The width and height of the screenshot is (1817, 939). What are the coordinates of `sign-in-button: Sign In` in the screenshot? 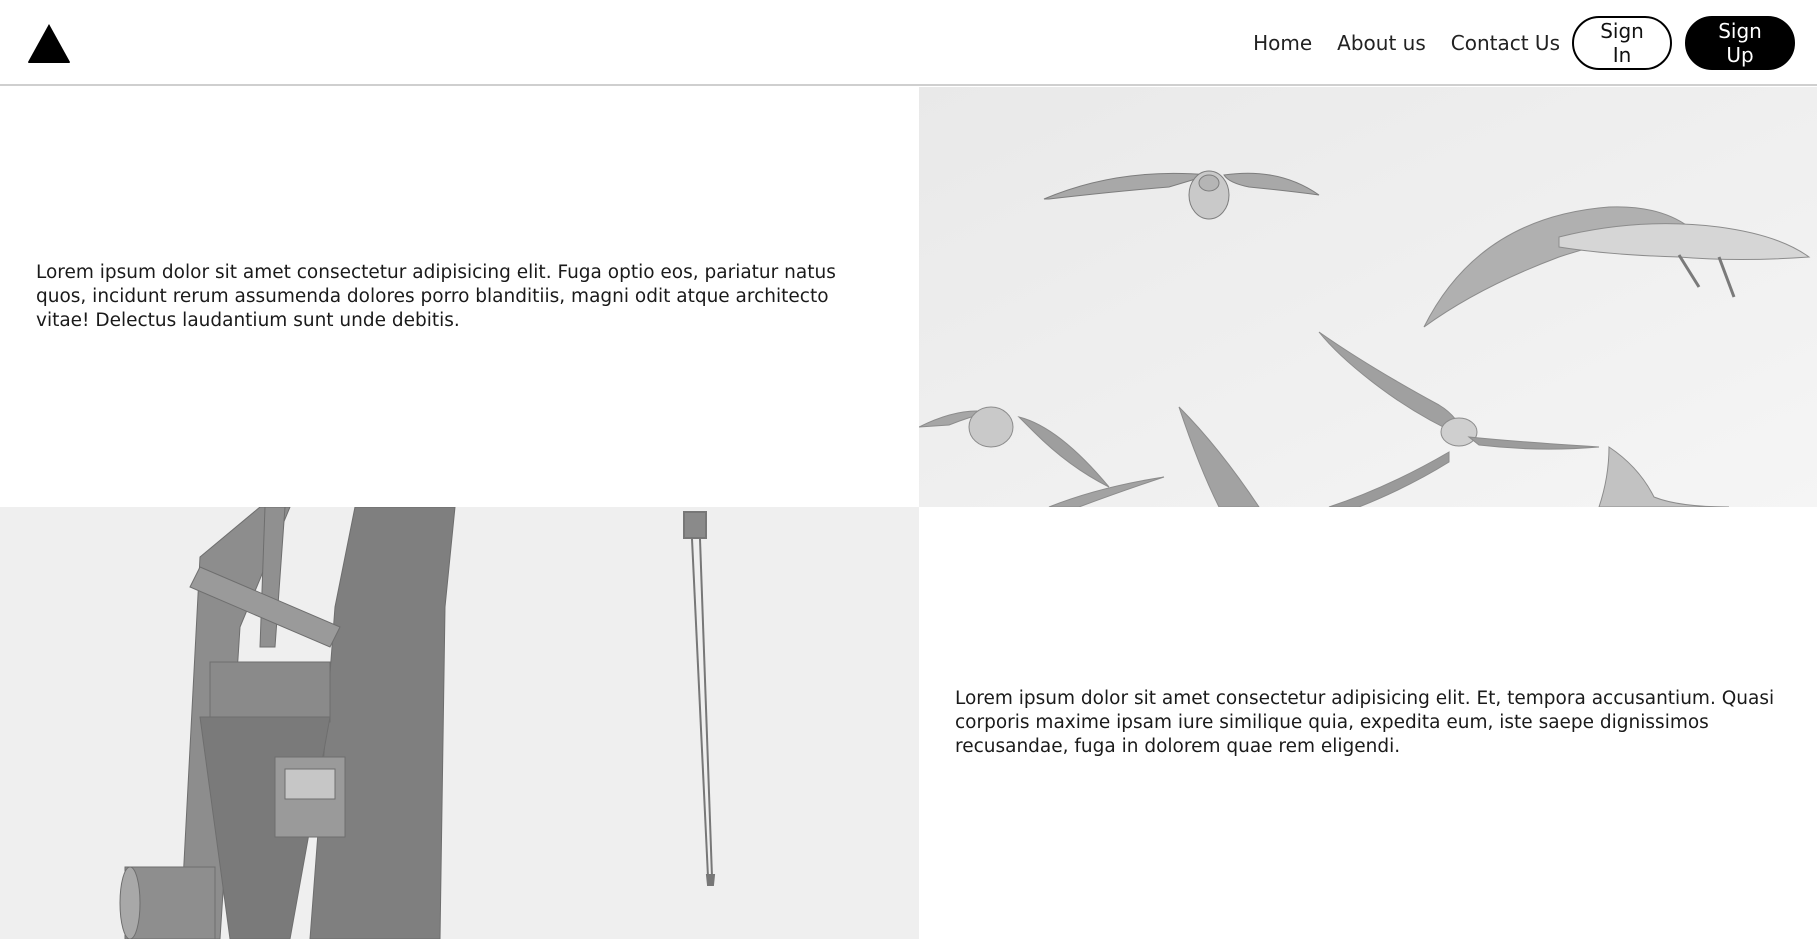 It's located at (1622, 43).